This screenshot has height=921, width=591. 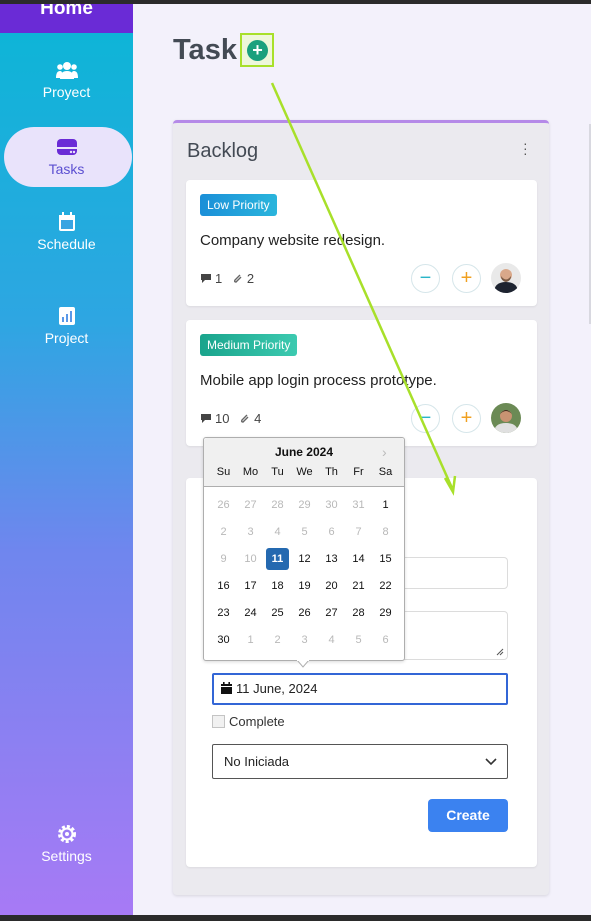 I want to click on datepicker-weekday: Sa, so click(x=385, y=472).